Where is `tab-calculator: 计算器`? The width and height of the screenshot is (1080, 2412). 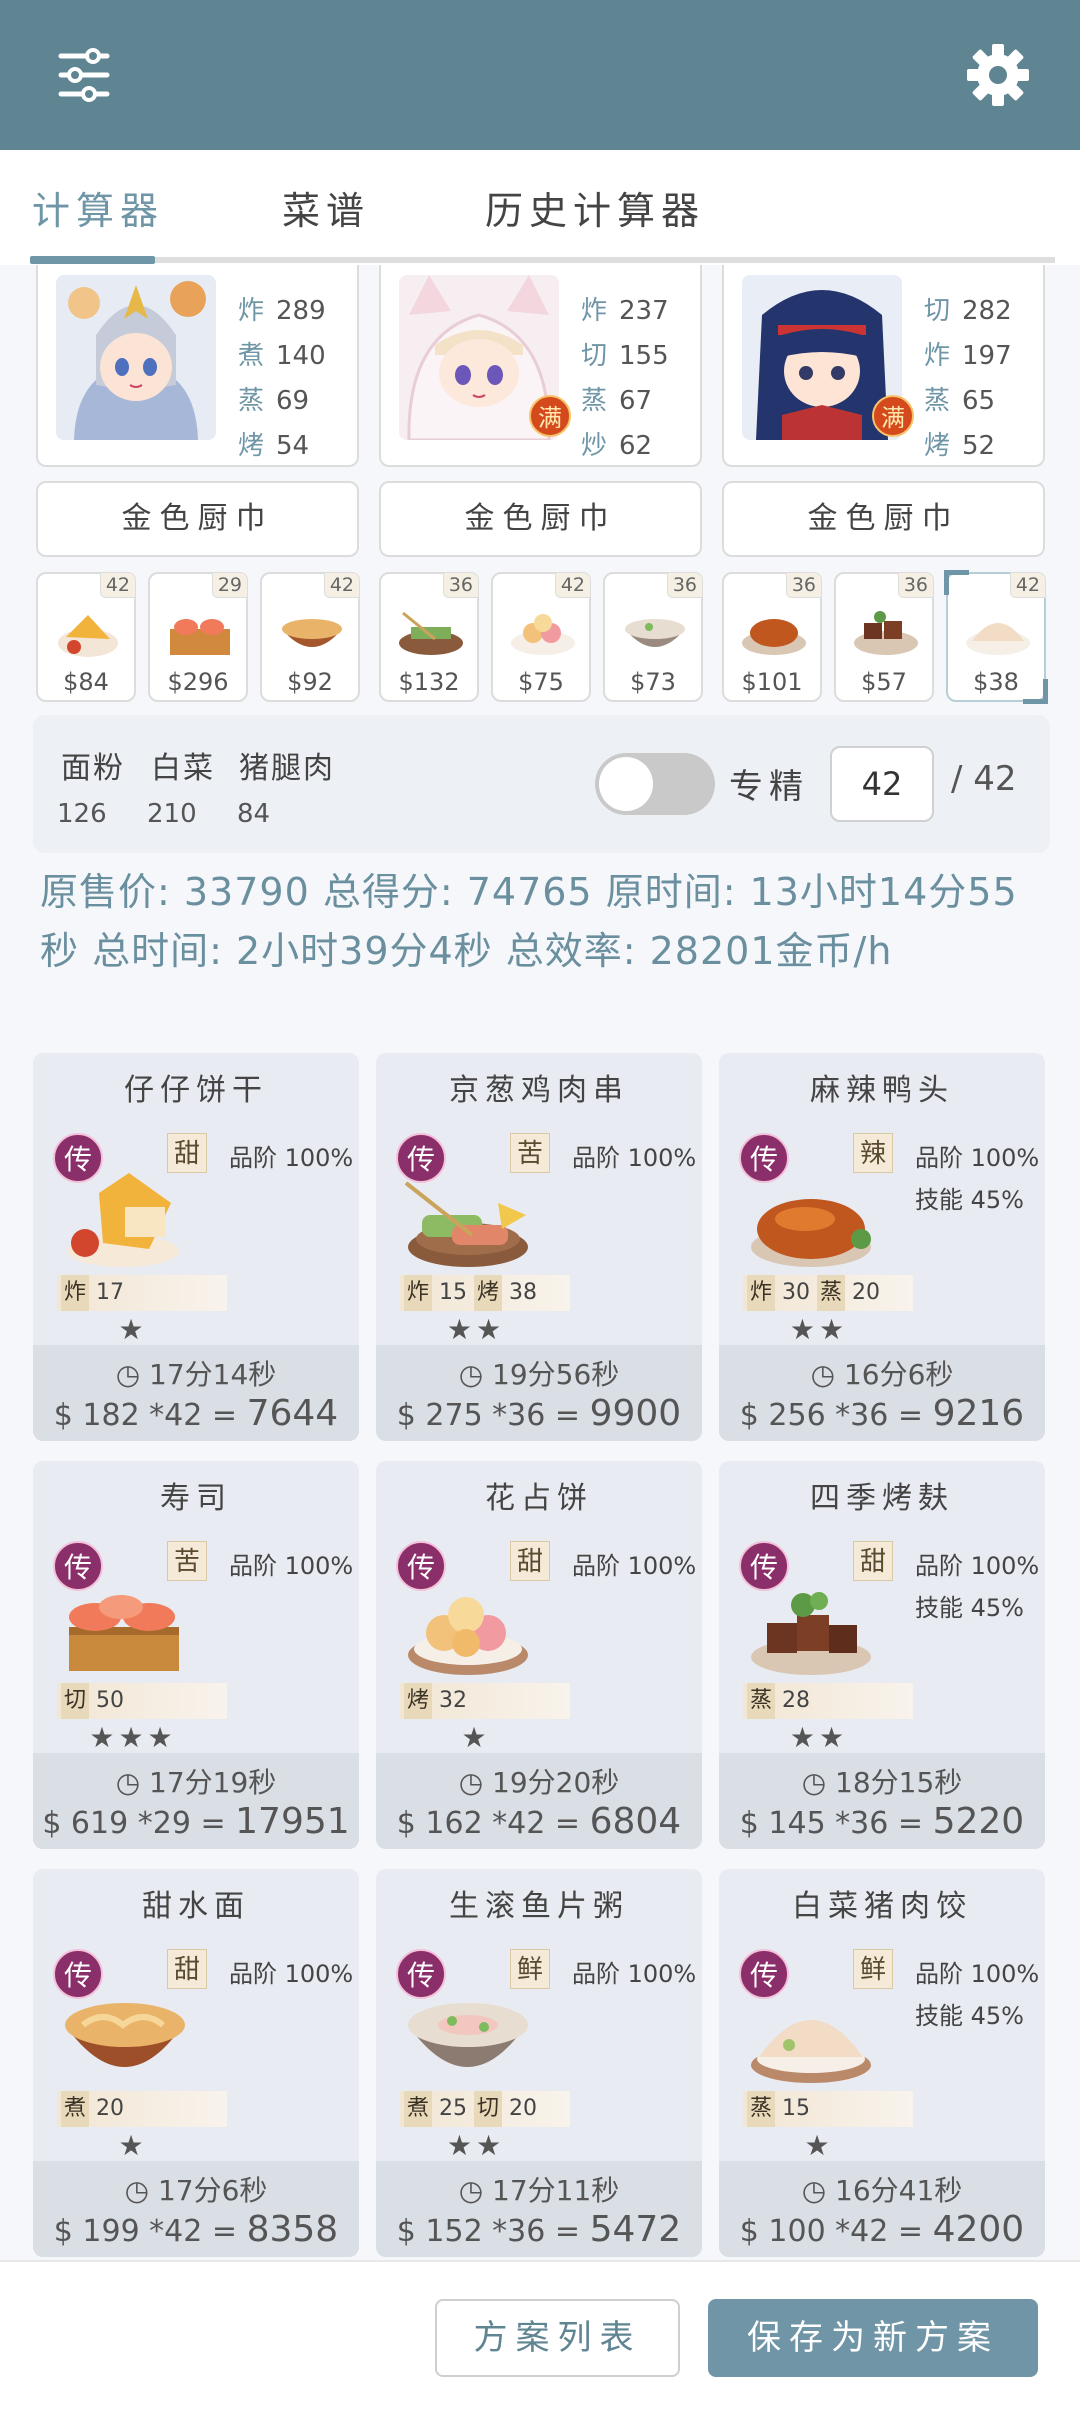 tab-calculator: 计算器 is located at coordinates (98, 207).